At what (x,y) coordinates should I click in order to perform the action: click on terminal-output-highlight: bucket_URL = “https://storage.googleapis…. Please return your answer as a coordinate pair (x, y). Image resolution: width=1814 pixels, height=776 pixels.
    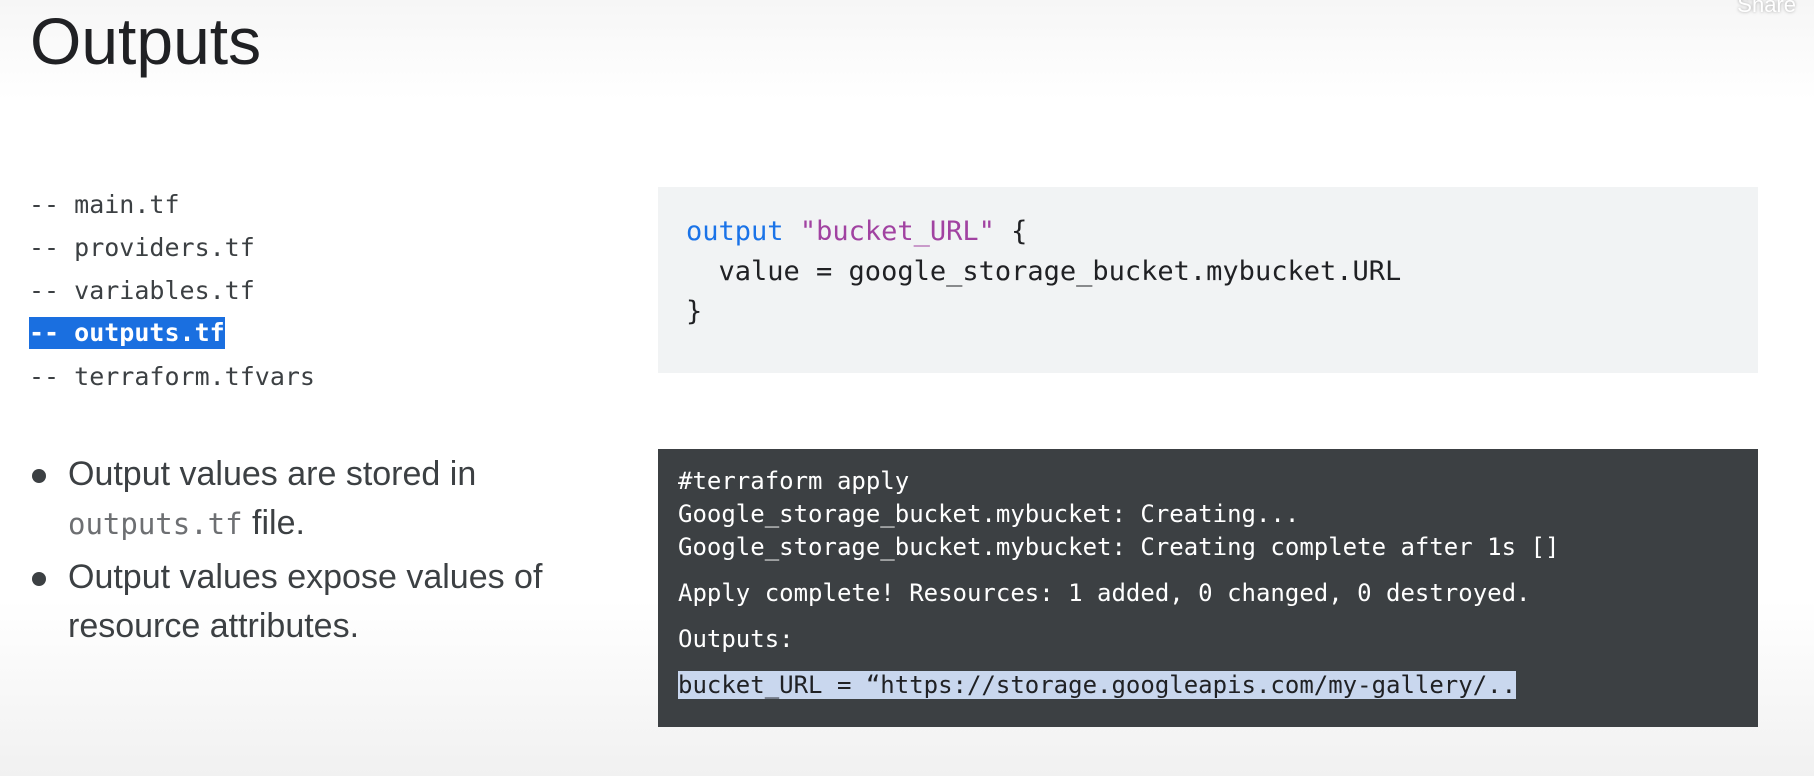
    Looking at the image, I should click on (1097, 685).